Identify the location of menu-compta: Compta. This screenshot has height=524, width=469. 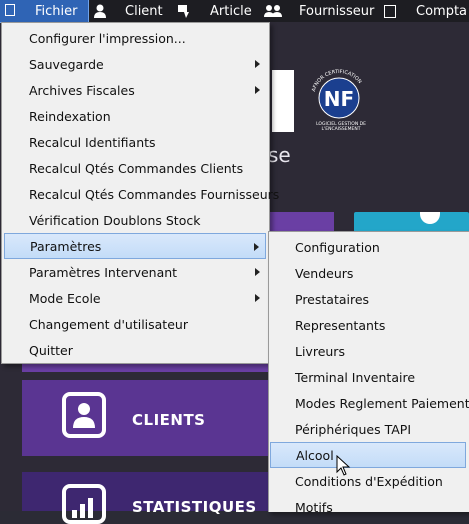
(425, 11).